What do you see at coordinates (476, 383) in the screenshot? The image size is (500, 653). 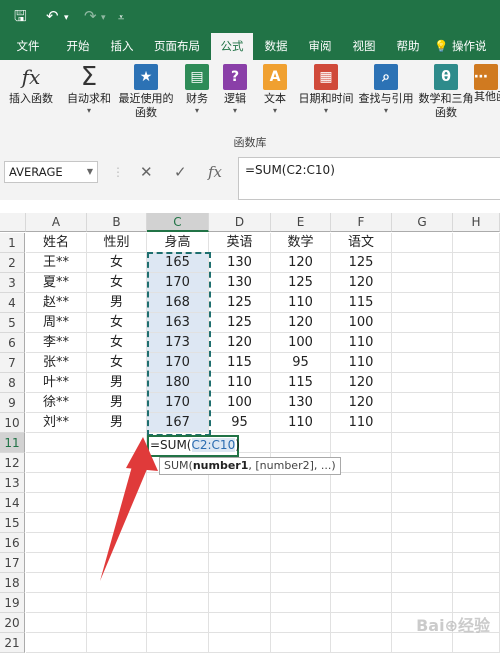 I see `cell-h8` at bounding box center [476, 383].